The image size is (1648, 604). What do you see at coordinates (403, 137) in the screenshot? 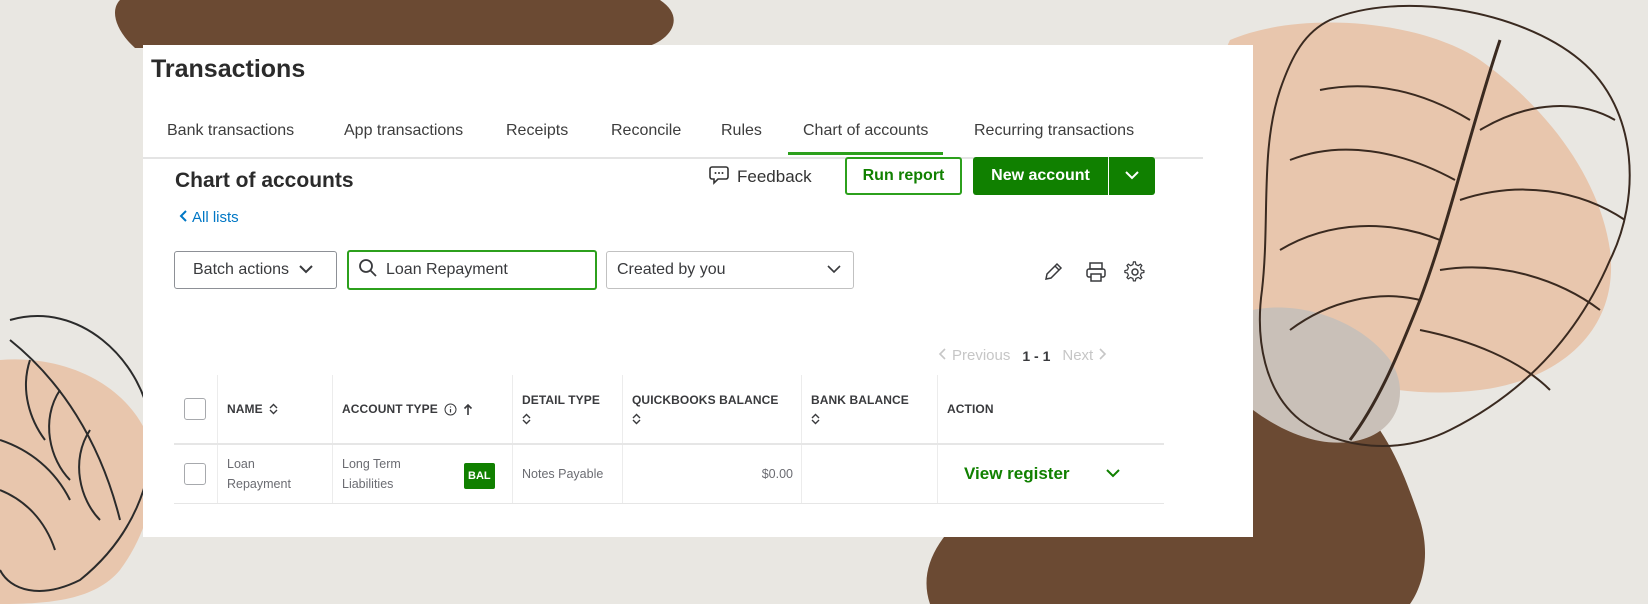
I see `tab-app-transactions: App transactions` at bounding box center [403, 137].